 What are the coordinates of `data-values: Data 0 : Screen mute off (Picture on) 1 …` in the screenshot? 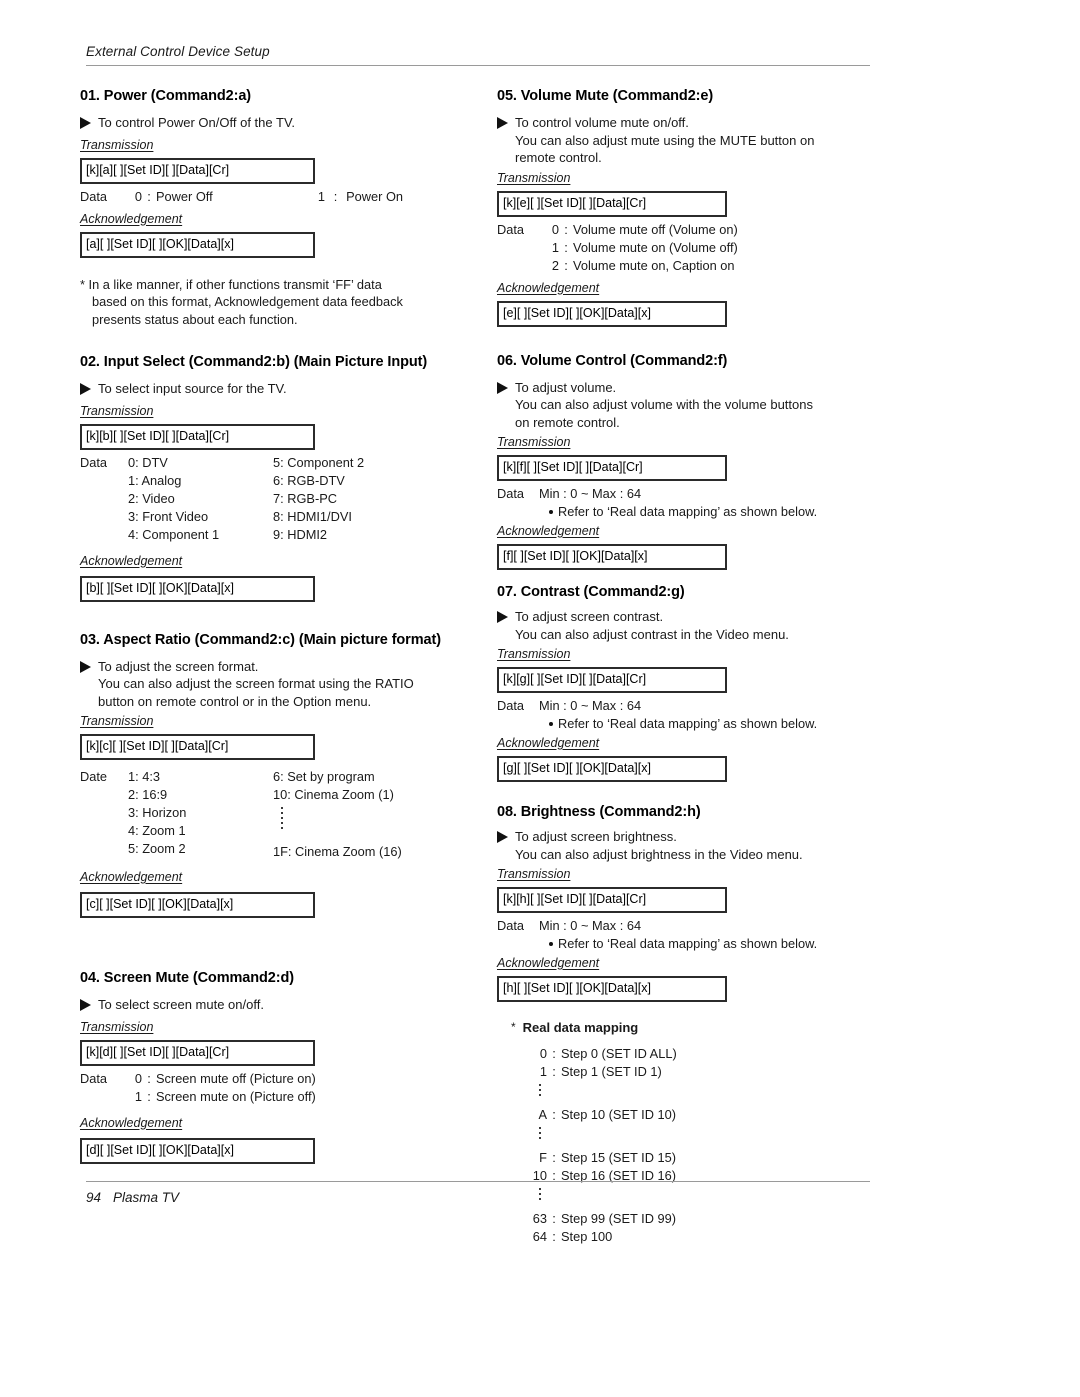 It's located at (280, 1088).